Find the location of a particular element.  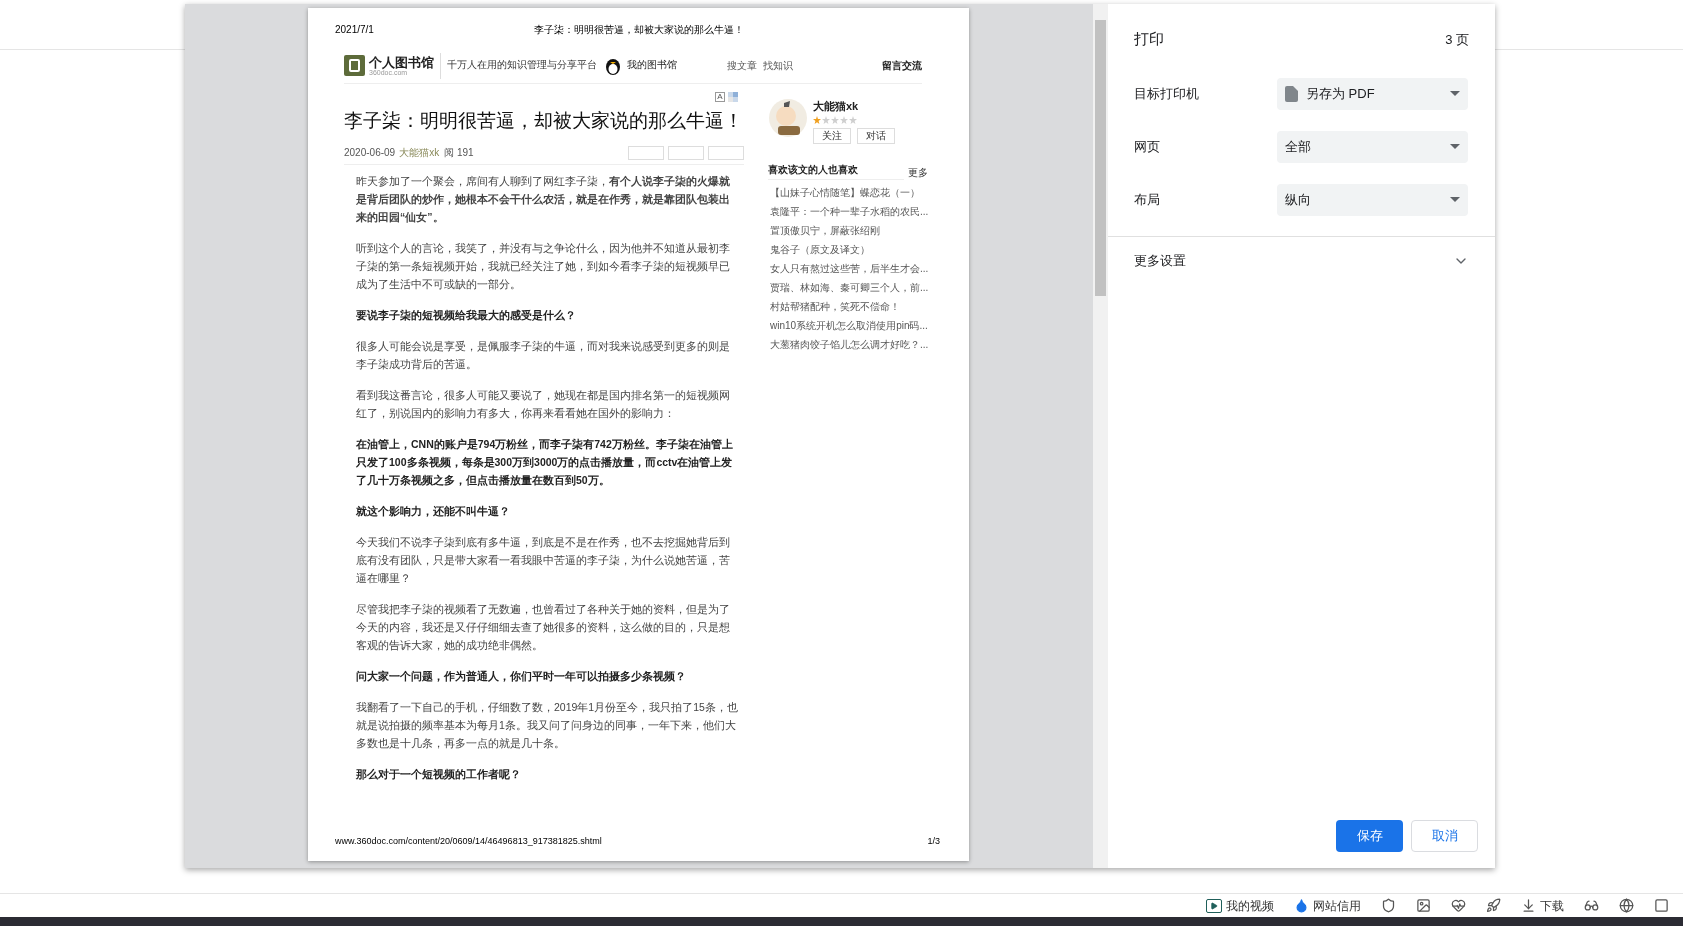

related-heading: 喜欢该文的人也喜欢 is located at coordinates (836, 170).